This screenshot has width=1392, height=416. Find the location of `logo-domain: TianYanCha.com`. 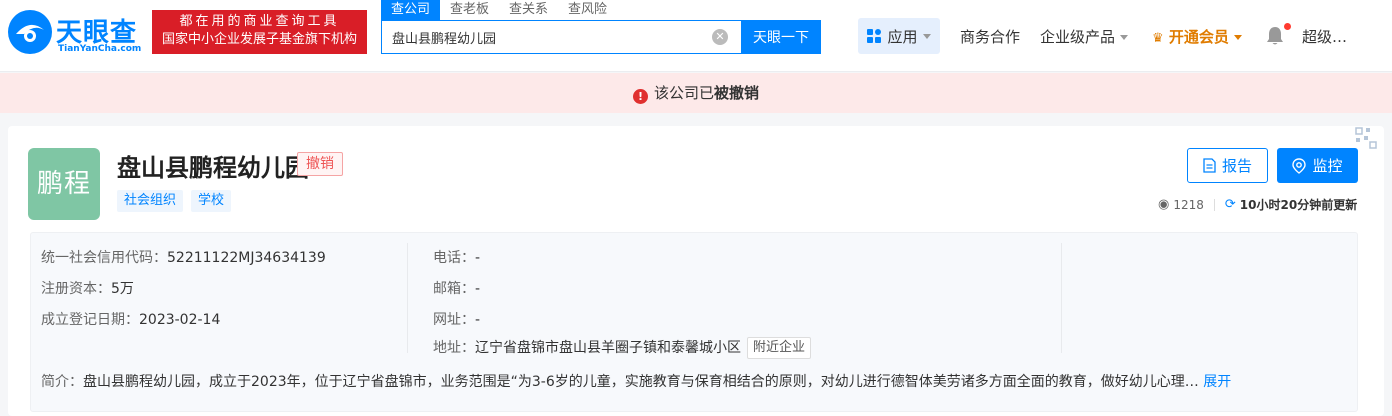

logo-domain: TianYanCha.com is located at coordinates (100, 49).